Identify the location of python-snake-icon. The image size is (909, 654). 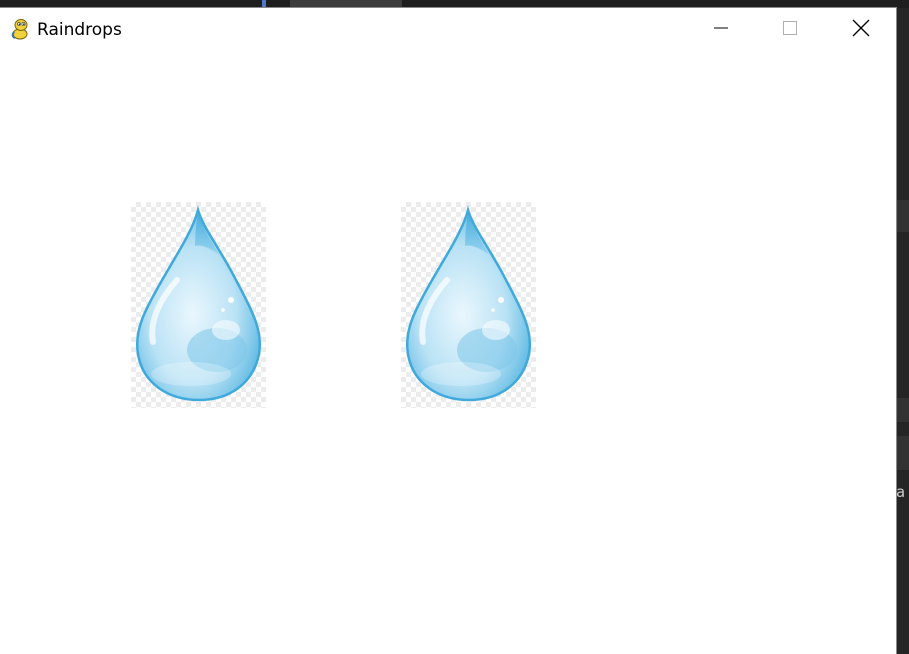
(20, 29).